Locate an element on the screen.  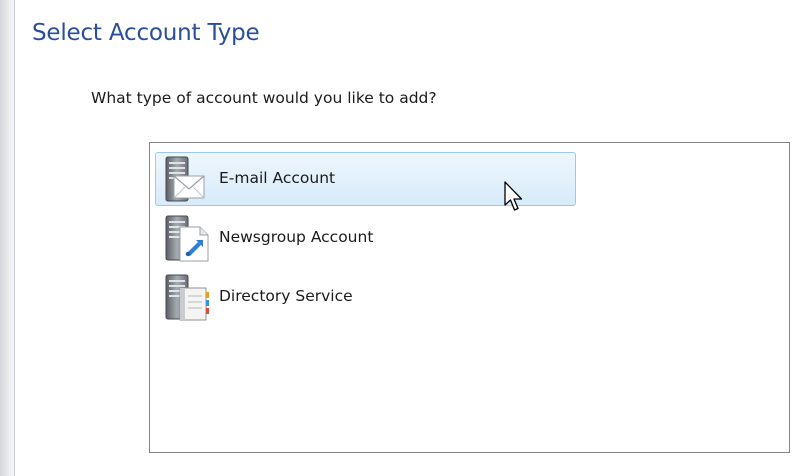
list-item-newsgroup-account: Newsgroup Account is located at coordinates (365, 238).